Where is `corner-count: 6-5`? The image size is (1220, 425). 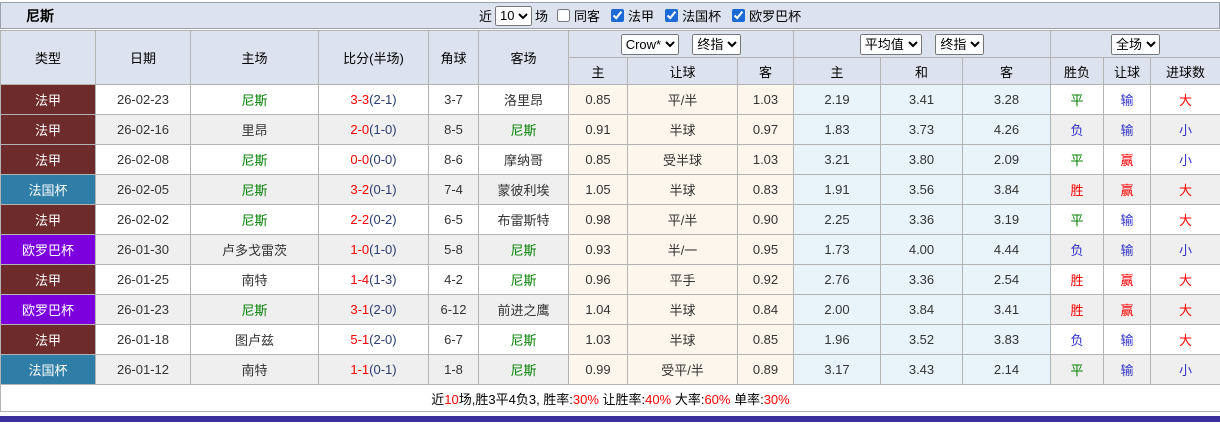 corner-count: 6-5 is located at coordinates (453, 219).